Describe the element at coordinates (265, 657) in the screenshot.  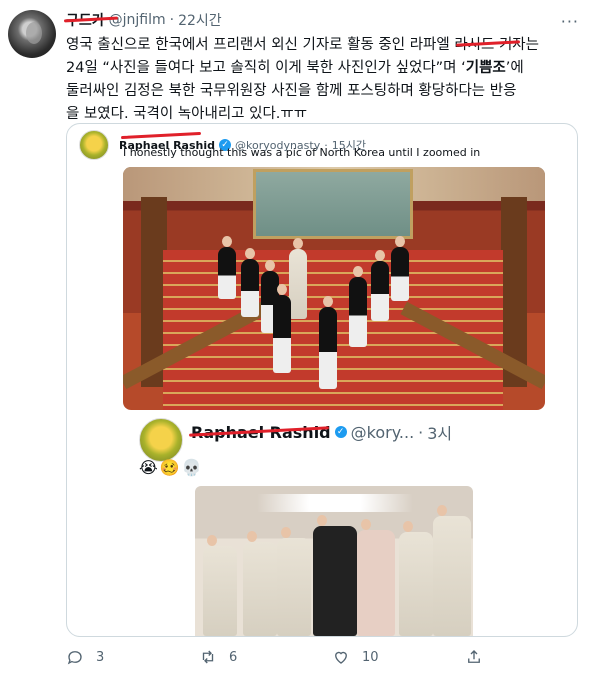
I see `retweet-button: 6` at that location.